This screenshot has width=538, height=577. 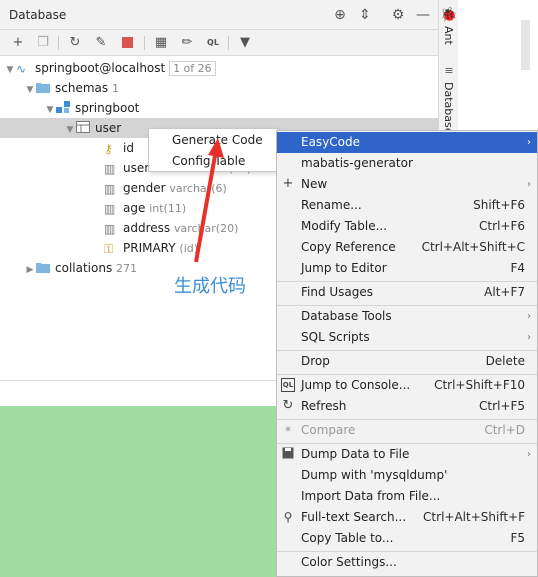 What do you see at coordinates (209, 200) in the screenshot?
I see `annotation-arrow` at bounding box center [209, 200].